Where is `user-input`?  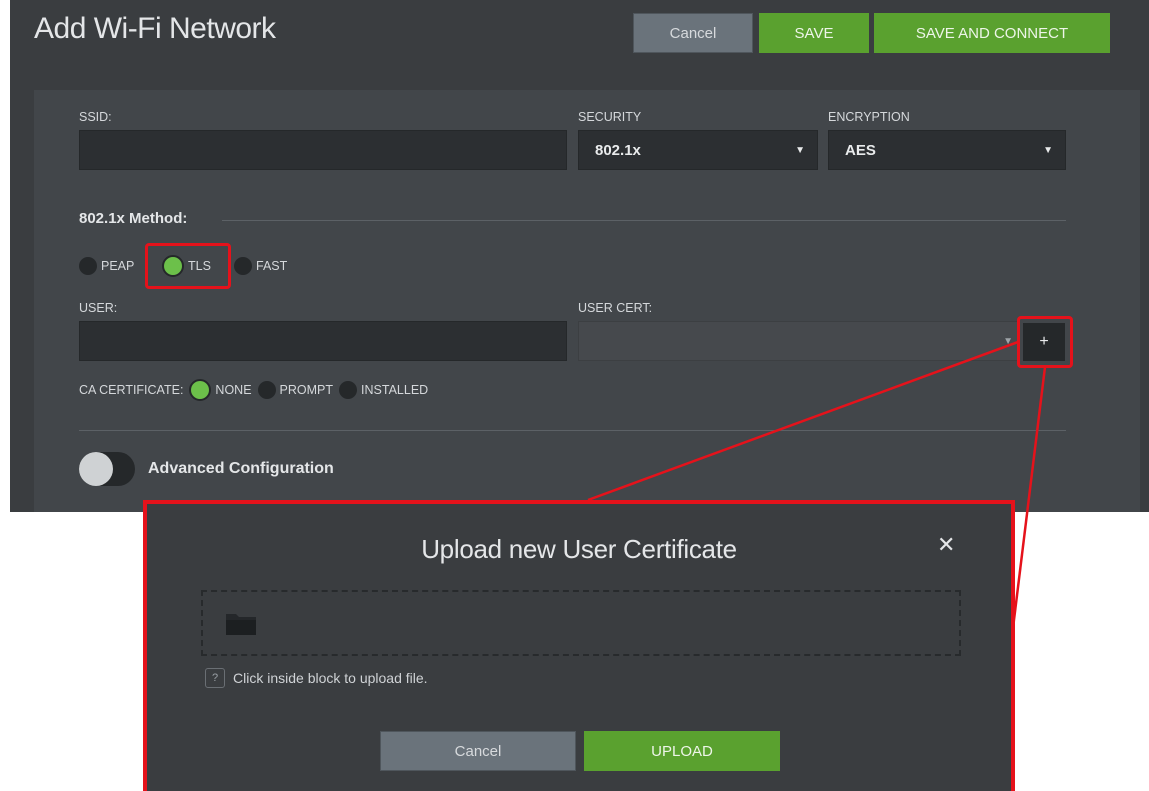
user-input is located at coordinates (323, 341).